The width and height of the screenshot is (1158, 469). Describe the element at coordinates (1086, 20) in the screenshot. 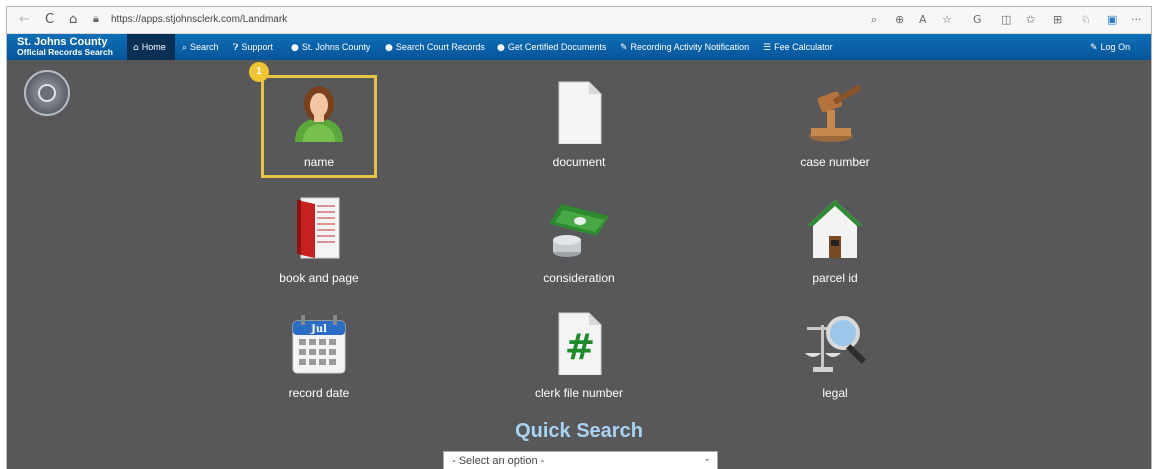

I see `extension-icon: ♘` at that location.